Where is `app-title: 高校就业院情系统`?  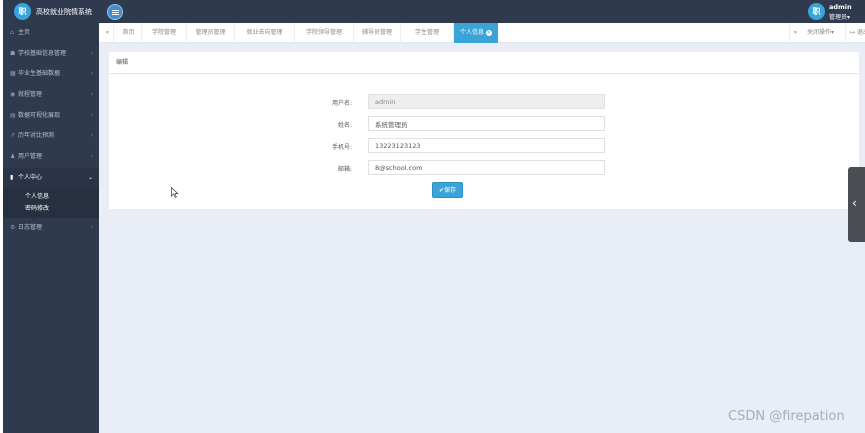
app-title: 高校就业院情系统 is located at coordinates (64, 12).